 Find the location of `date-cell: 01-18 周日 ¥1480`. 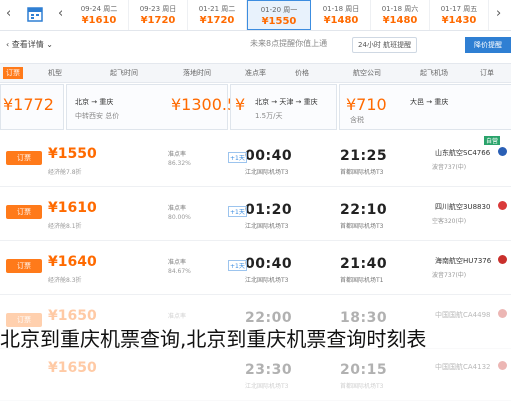

date-cell: 01-18 周日 ¥1480 is located at coordinates (341, 15).